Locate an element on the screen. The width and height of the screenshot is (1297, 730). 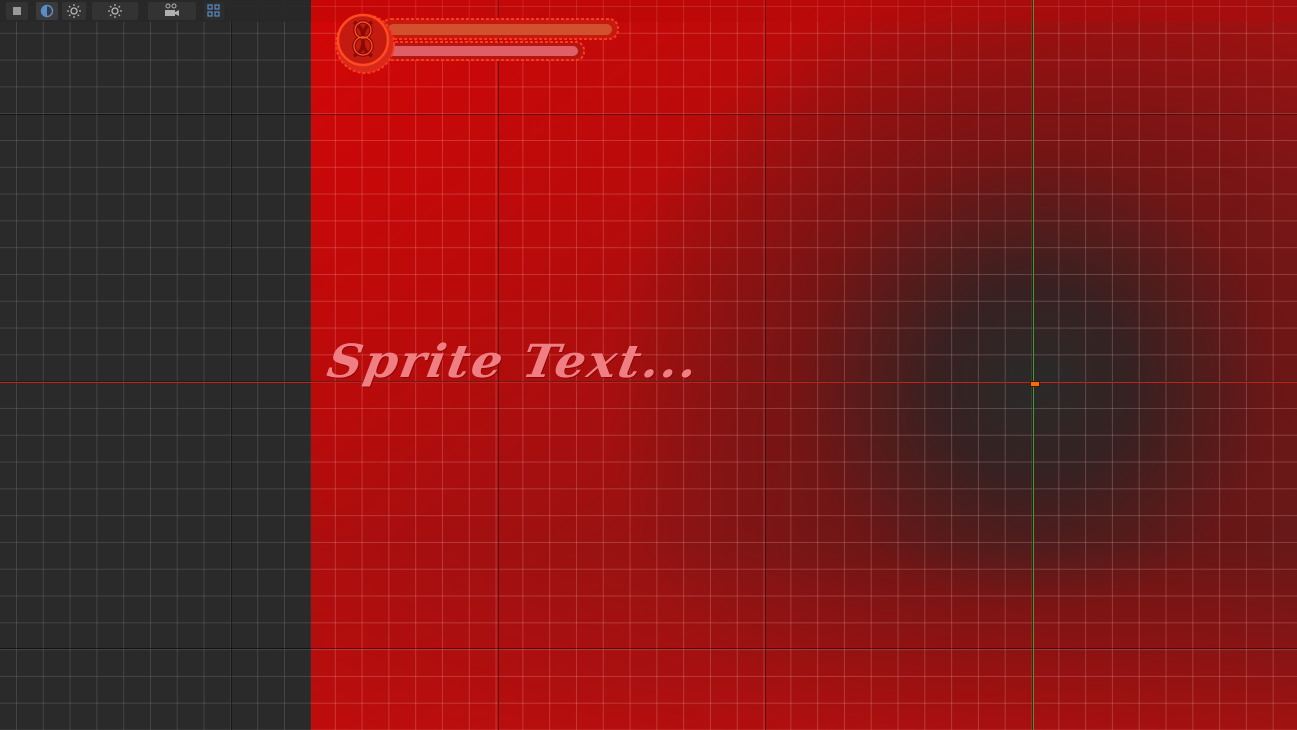
grid-toggle-button is located at coordinates (214, 11).